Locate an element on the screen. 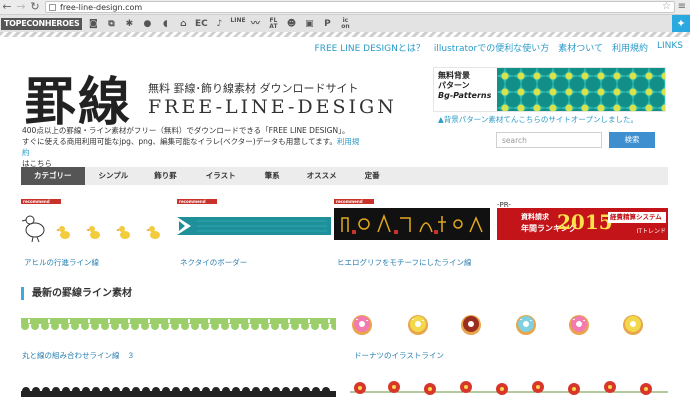 The image size is (690, 410). section-title: 最新の罫線ライン素材 is located at coordinates (76, 293).